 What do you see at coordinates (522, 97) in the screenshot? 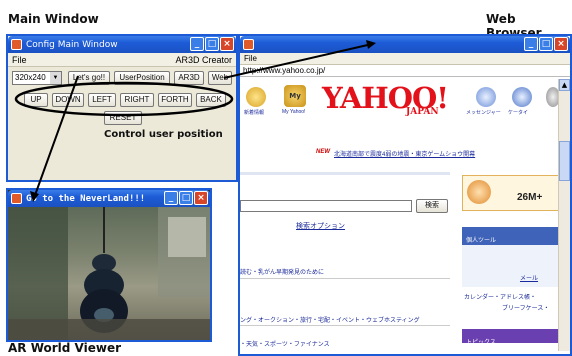
I see `nav-icon-mobile` at bounding box center [522, 97].